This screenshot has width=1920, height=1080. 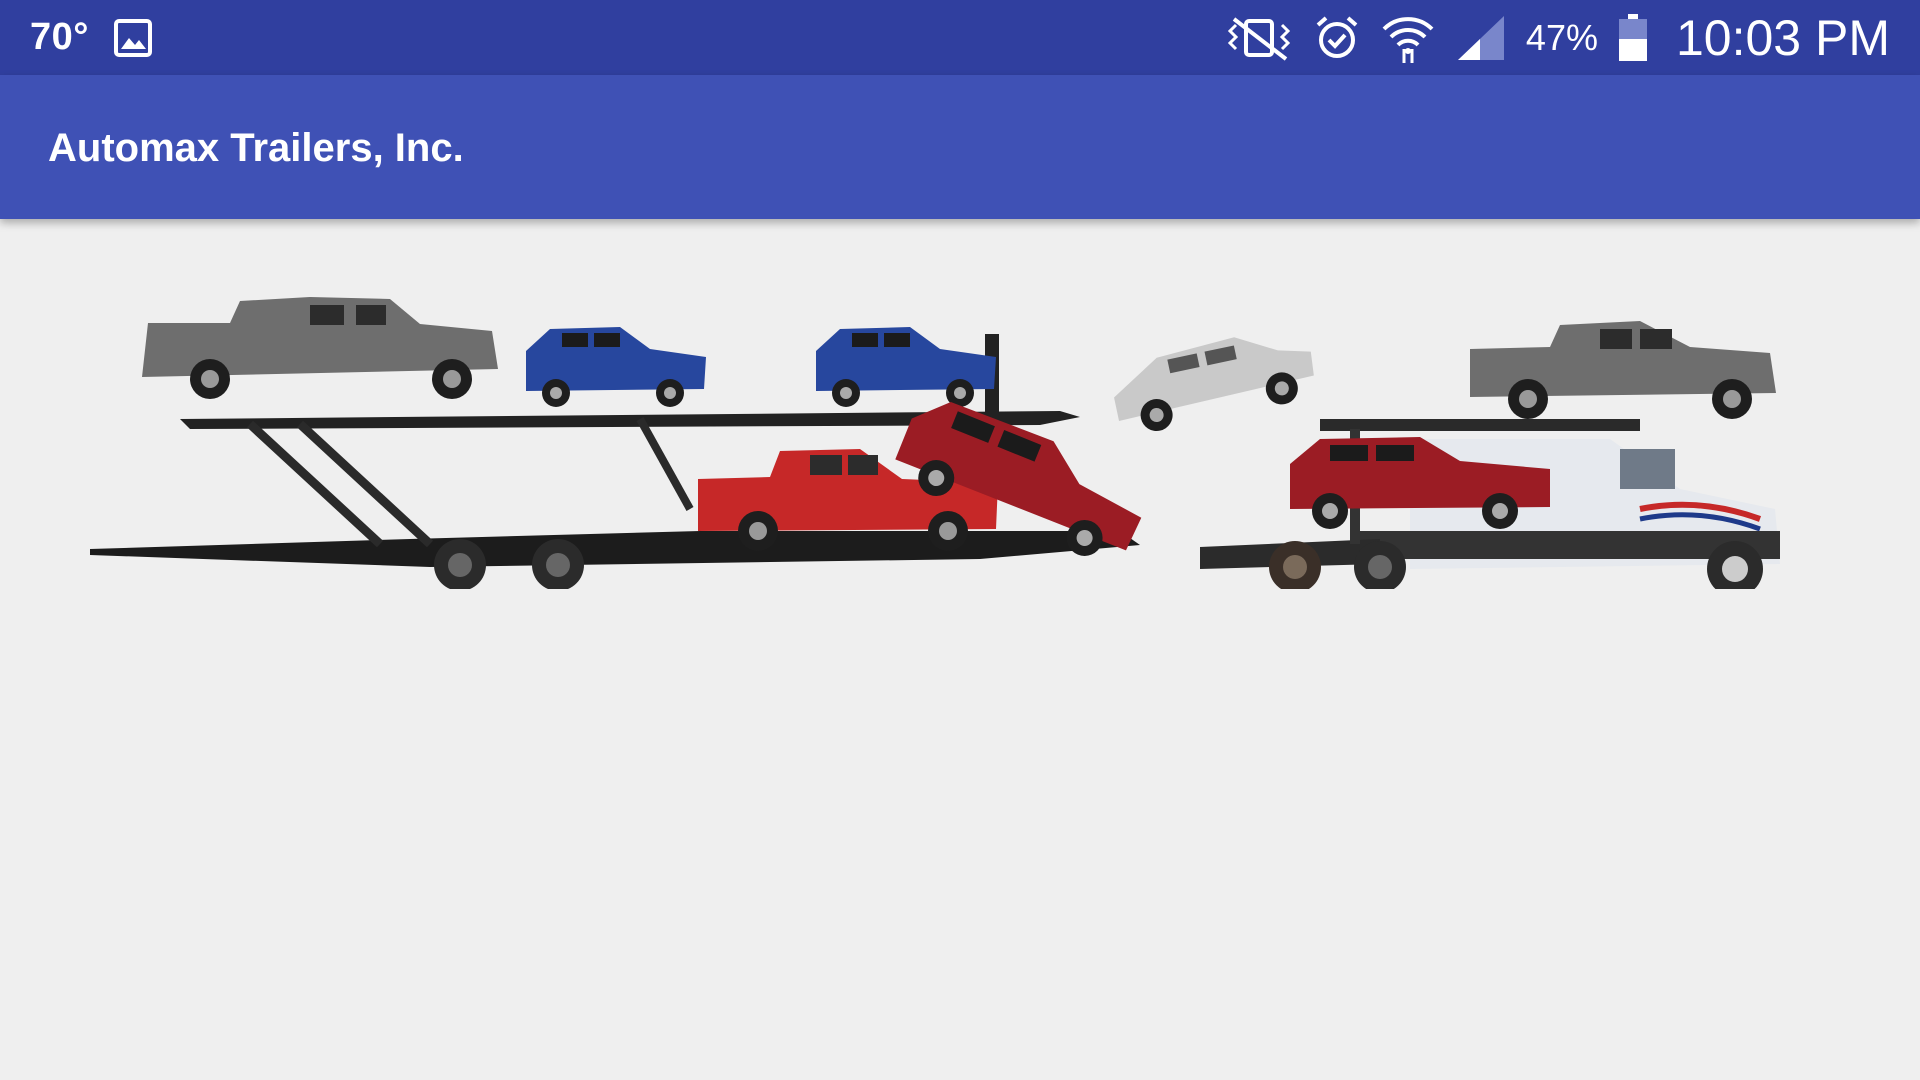 I want to click on battery-percent-text: 47%, so click(x=1561, y=37).